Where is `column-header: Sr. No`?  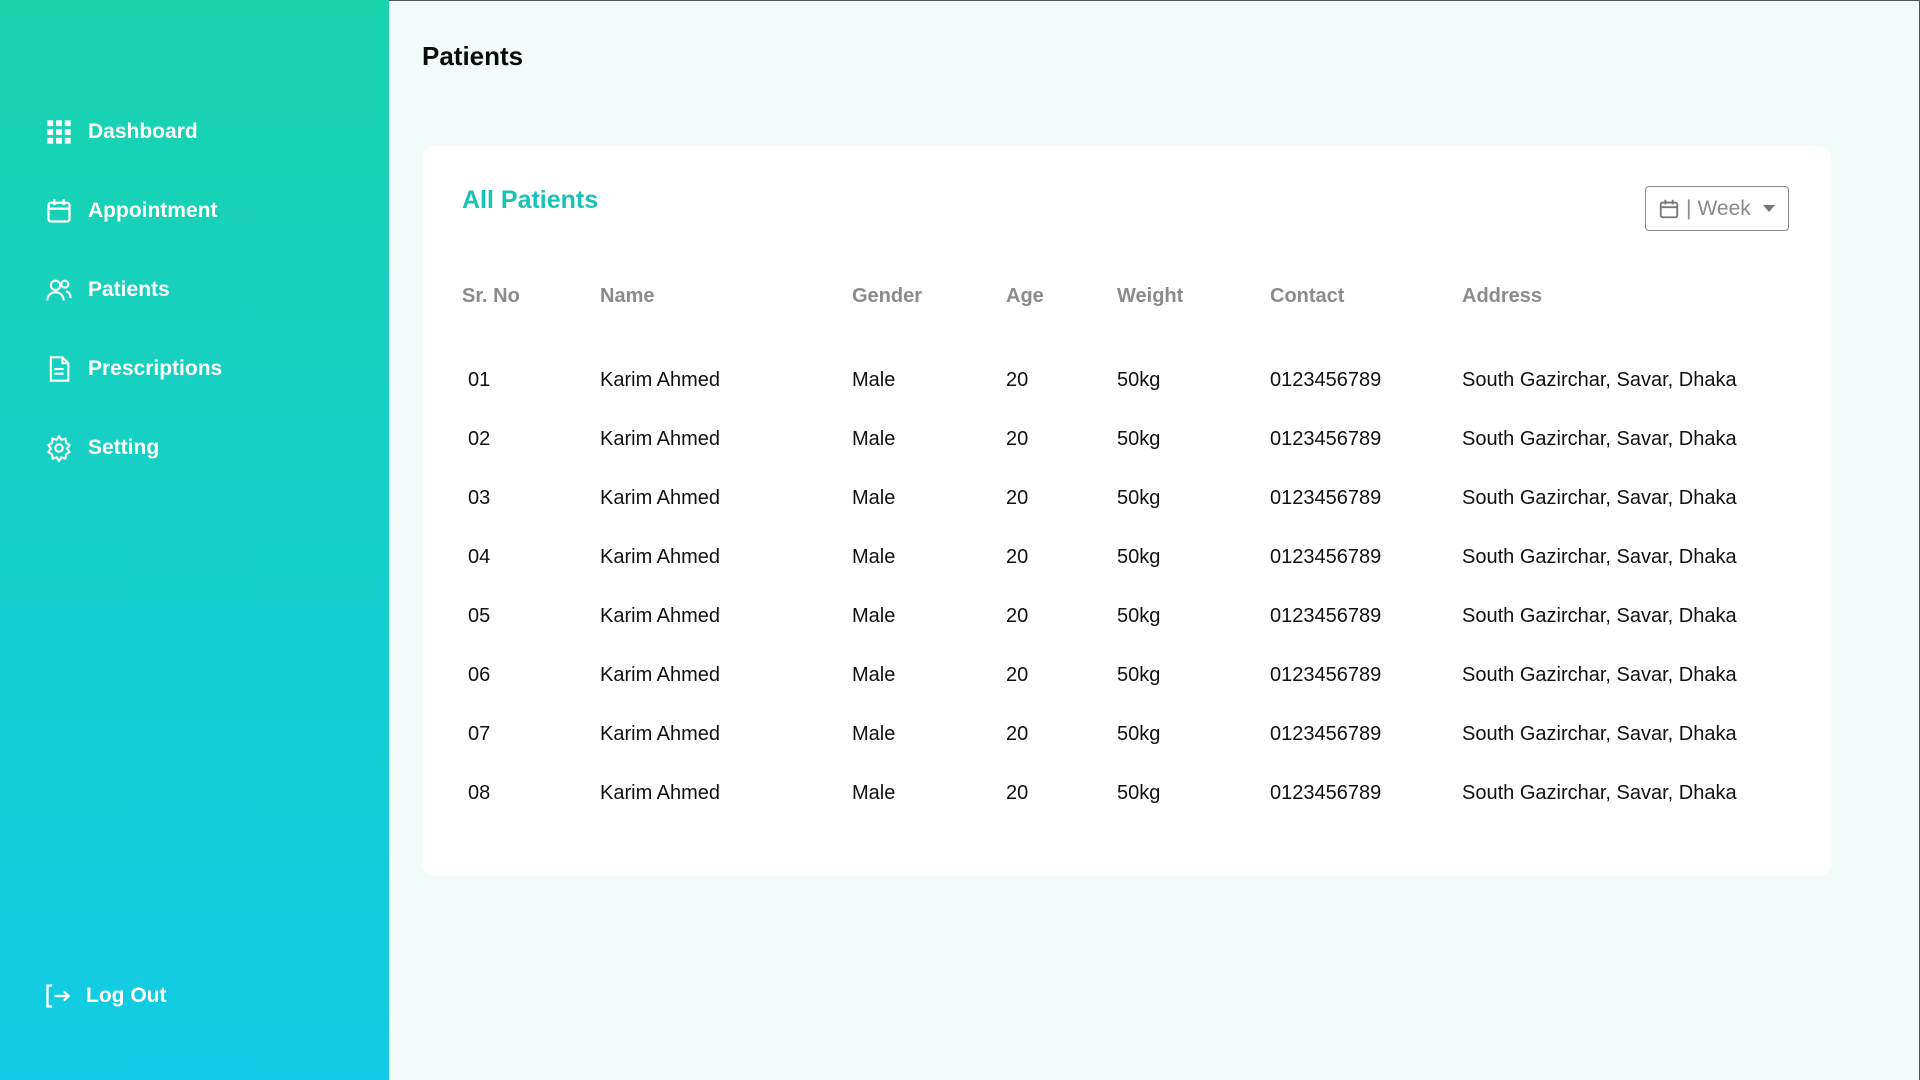
column-header: Sr. No is located at coordinates (491, 295).